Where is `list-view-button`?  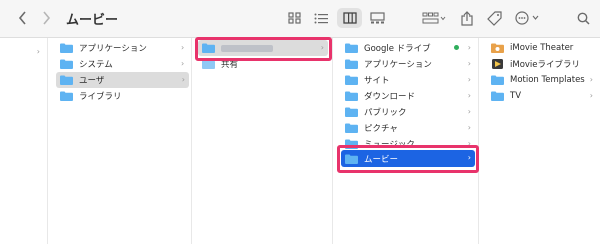
list-view-button is located at coordinates (321, 18).